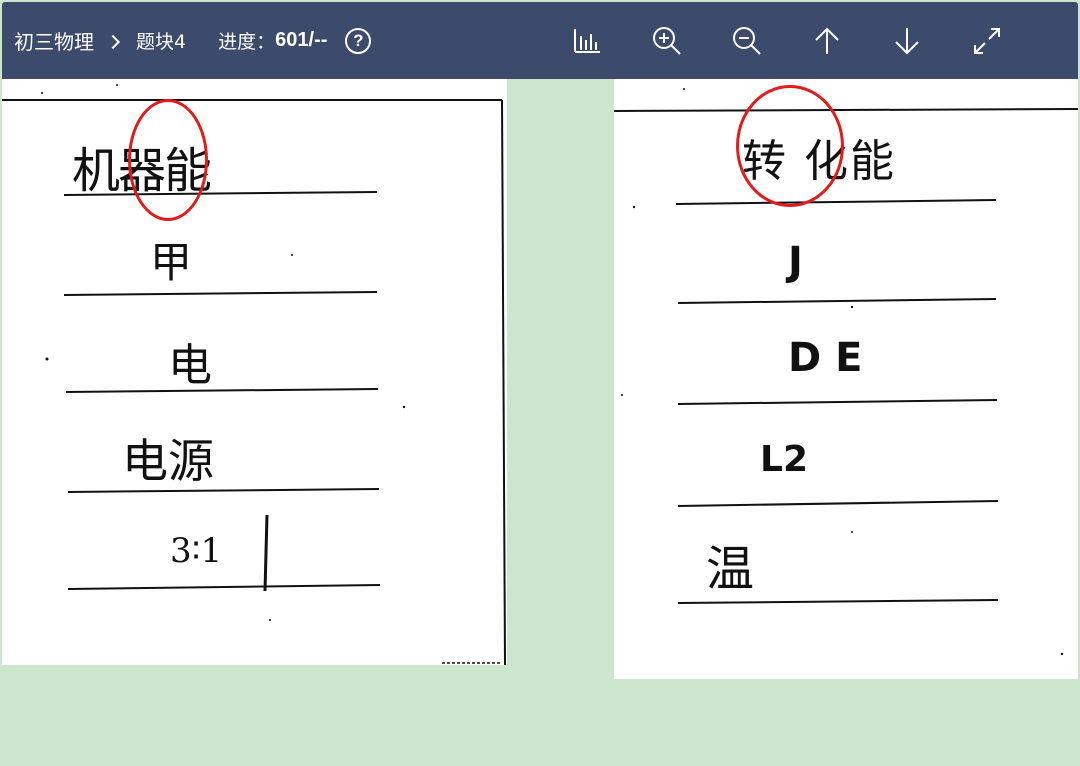  What do you see at coordinates (113, 41) in the screenshot?
I see `chevron-right-icon` at bounding box center [113, 41].